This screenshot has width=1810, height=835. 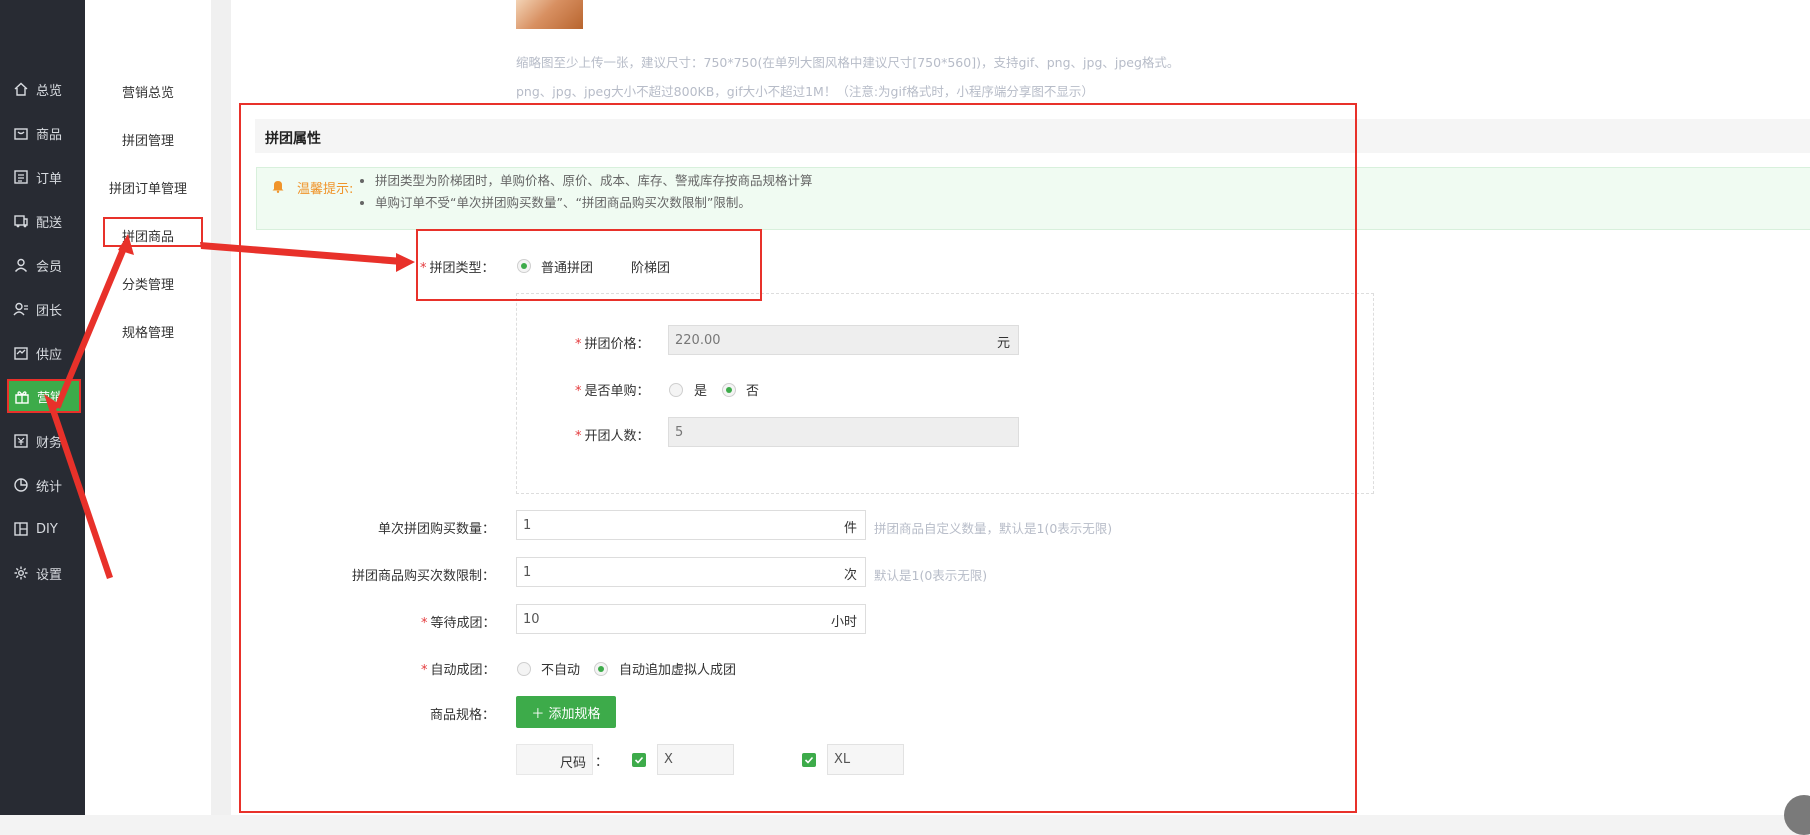 I want to click on nav-item-settings: 设置, so click(x=42, y=573).